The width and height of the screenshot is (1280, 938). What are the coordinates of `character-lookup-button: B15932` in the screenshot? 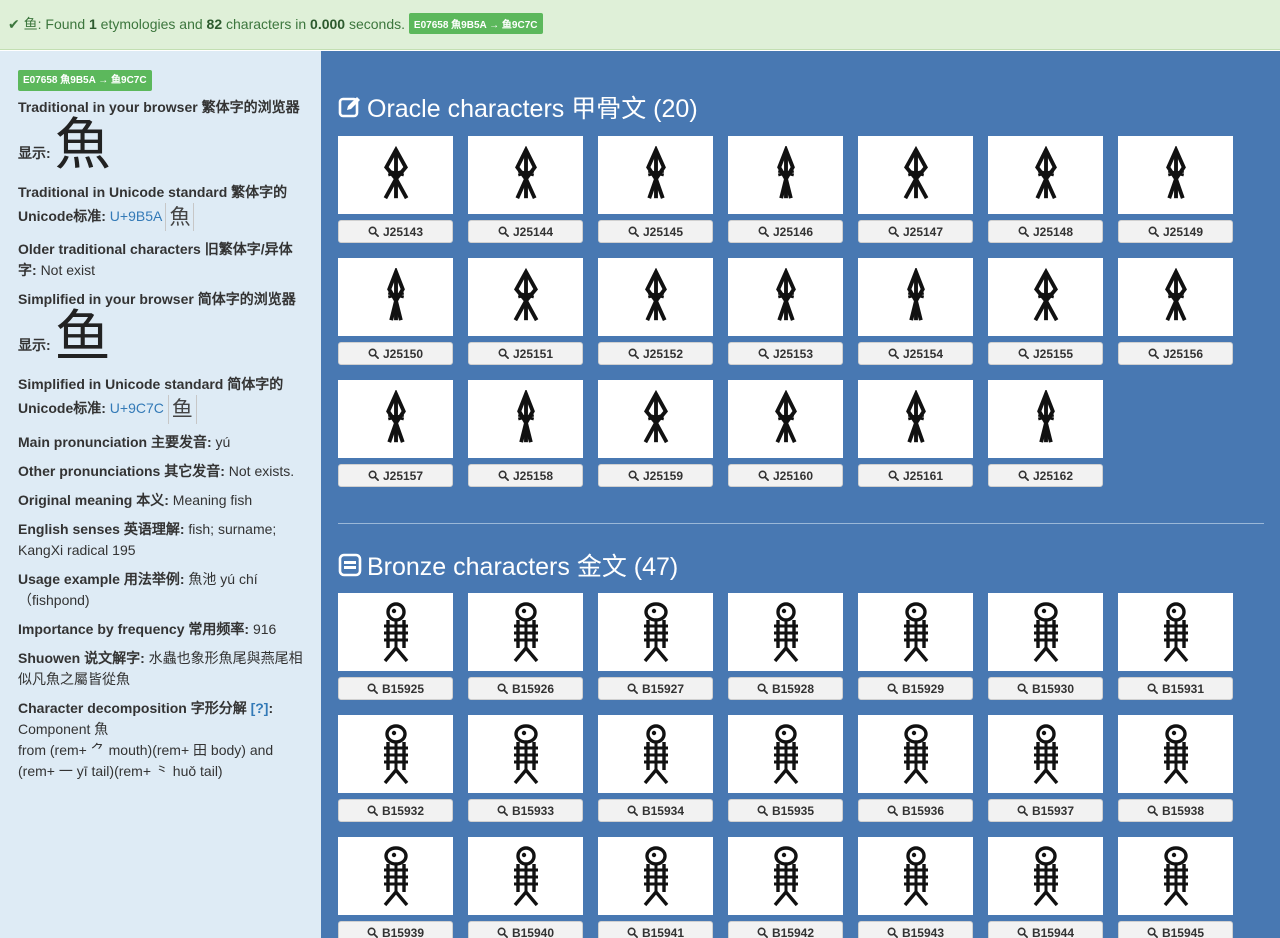 It's located at (395, 810).